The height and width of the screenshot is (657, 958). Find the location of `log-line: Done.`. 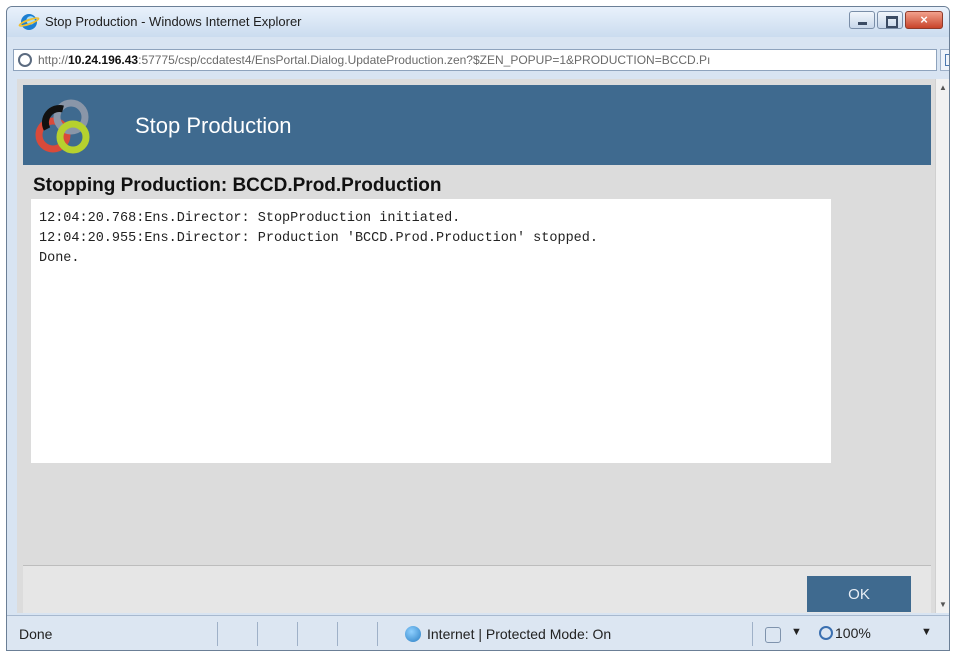

log-line: Done. is located at coordinates (59, 258).